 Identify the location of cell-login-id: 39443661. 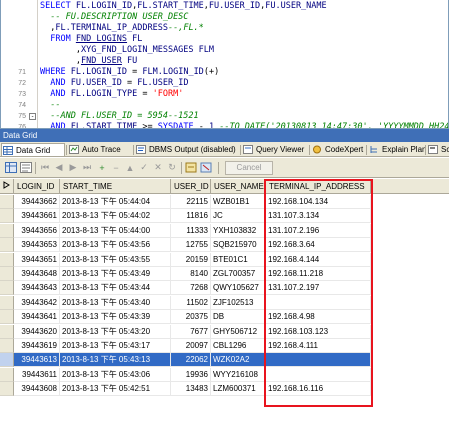
(37, 216).